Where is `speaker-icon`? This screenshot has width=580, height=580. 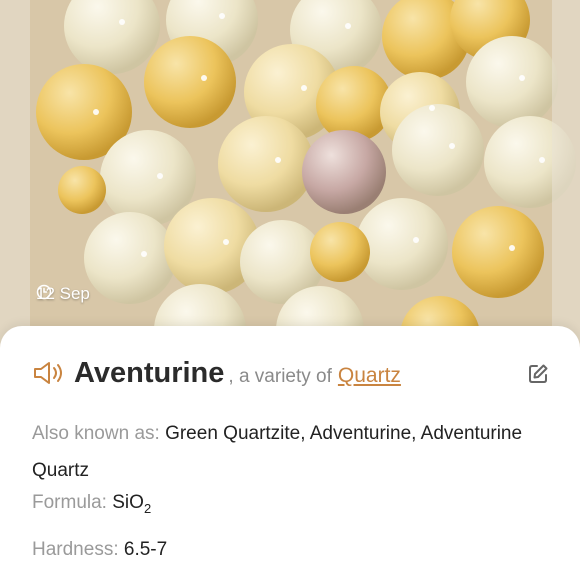 speaker-icon is located at coordinates (49, 373).